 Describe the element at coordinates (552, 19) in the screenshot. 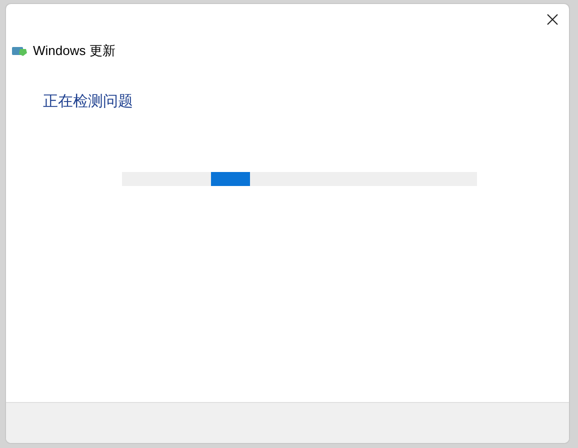

I see `close-icon` at that location.